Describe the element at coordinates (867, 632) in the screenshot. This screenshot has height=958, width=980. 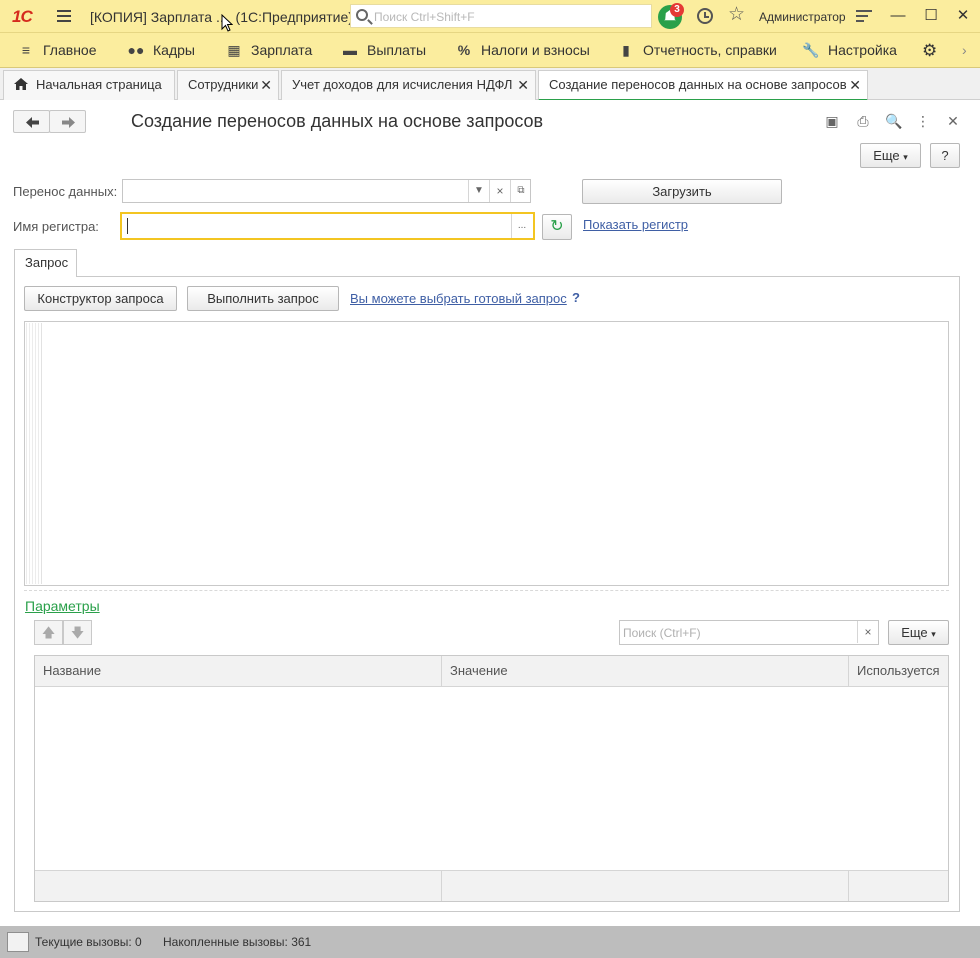
I see `clear-search-icon: ×` at that location.